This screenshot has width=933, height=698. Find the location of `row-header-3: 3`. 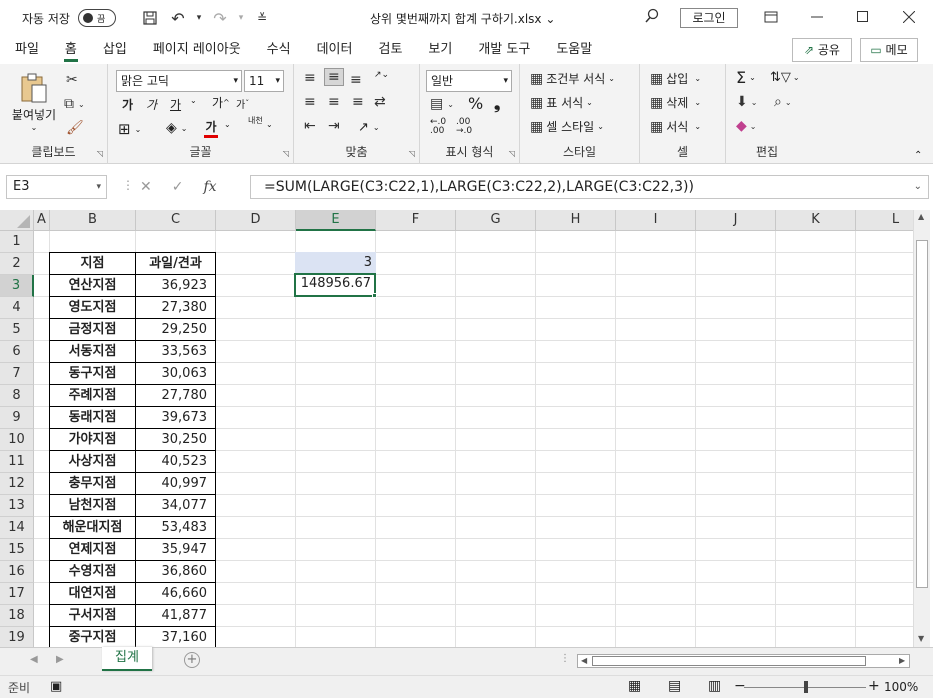

row-header-3: 3 is located at coordinates (17, 286).